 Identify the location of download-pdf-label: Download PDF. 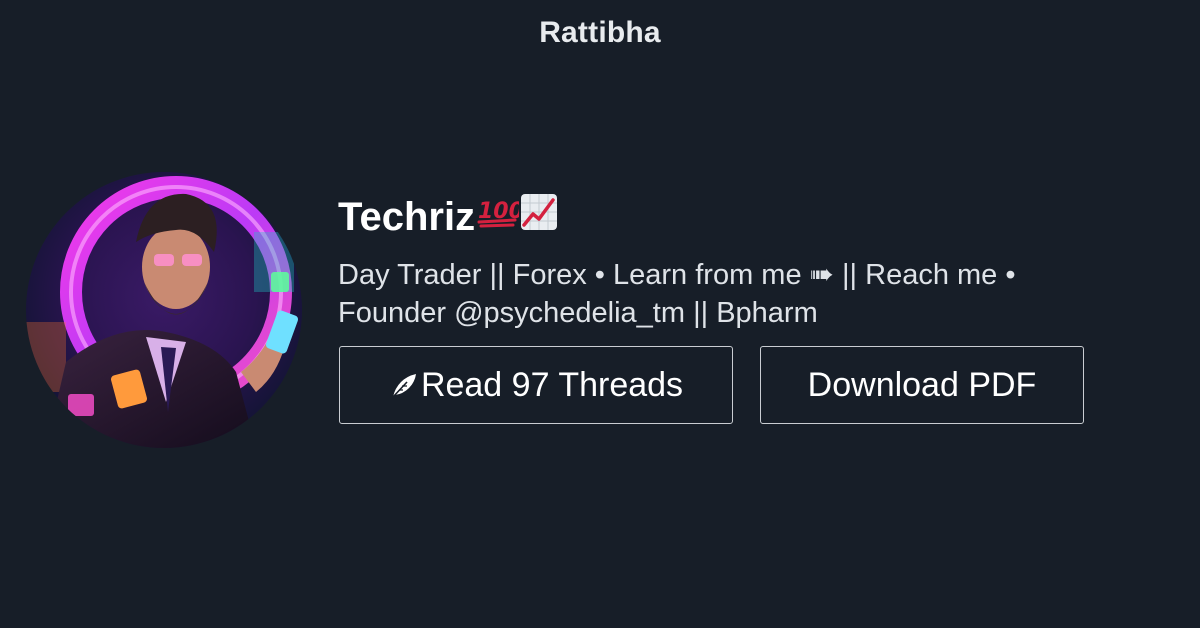
(922, 384).